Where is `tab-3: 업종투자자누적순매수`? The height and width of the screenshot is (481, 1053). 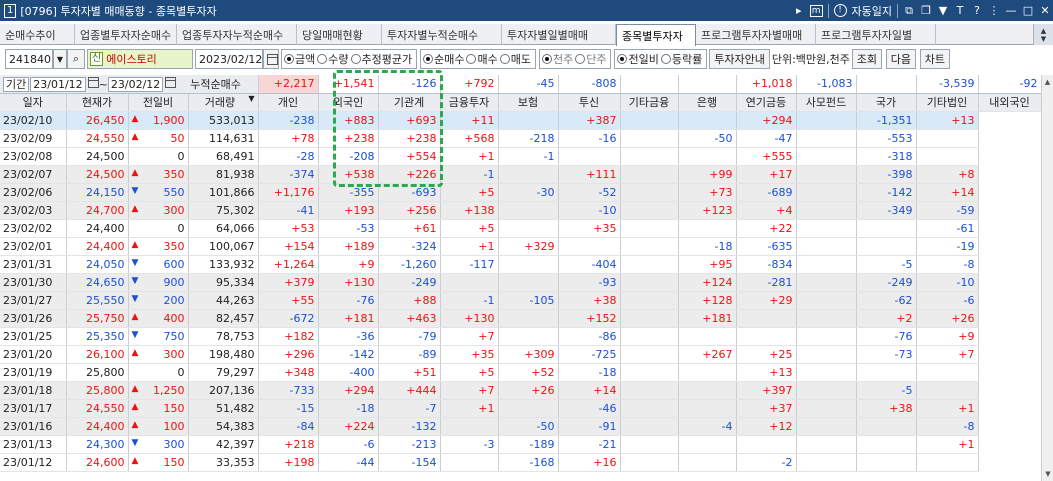
tab-3: 업종투자자누적순매수 is located at coordinates (237, 34).